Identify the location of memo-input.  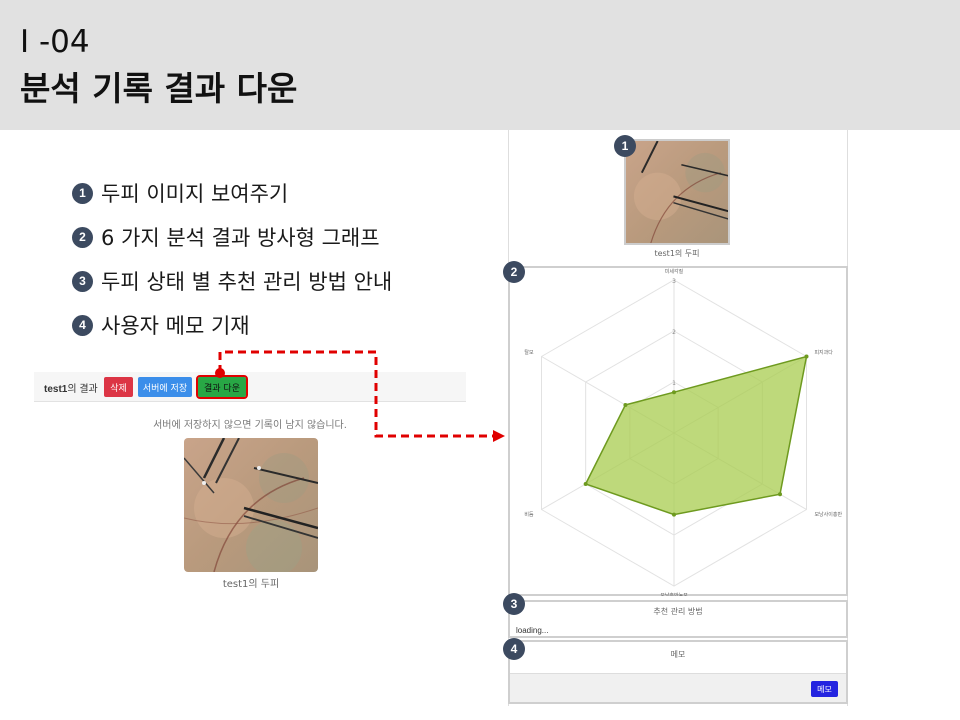
(678, 687).